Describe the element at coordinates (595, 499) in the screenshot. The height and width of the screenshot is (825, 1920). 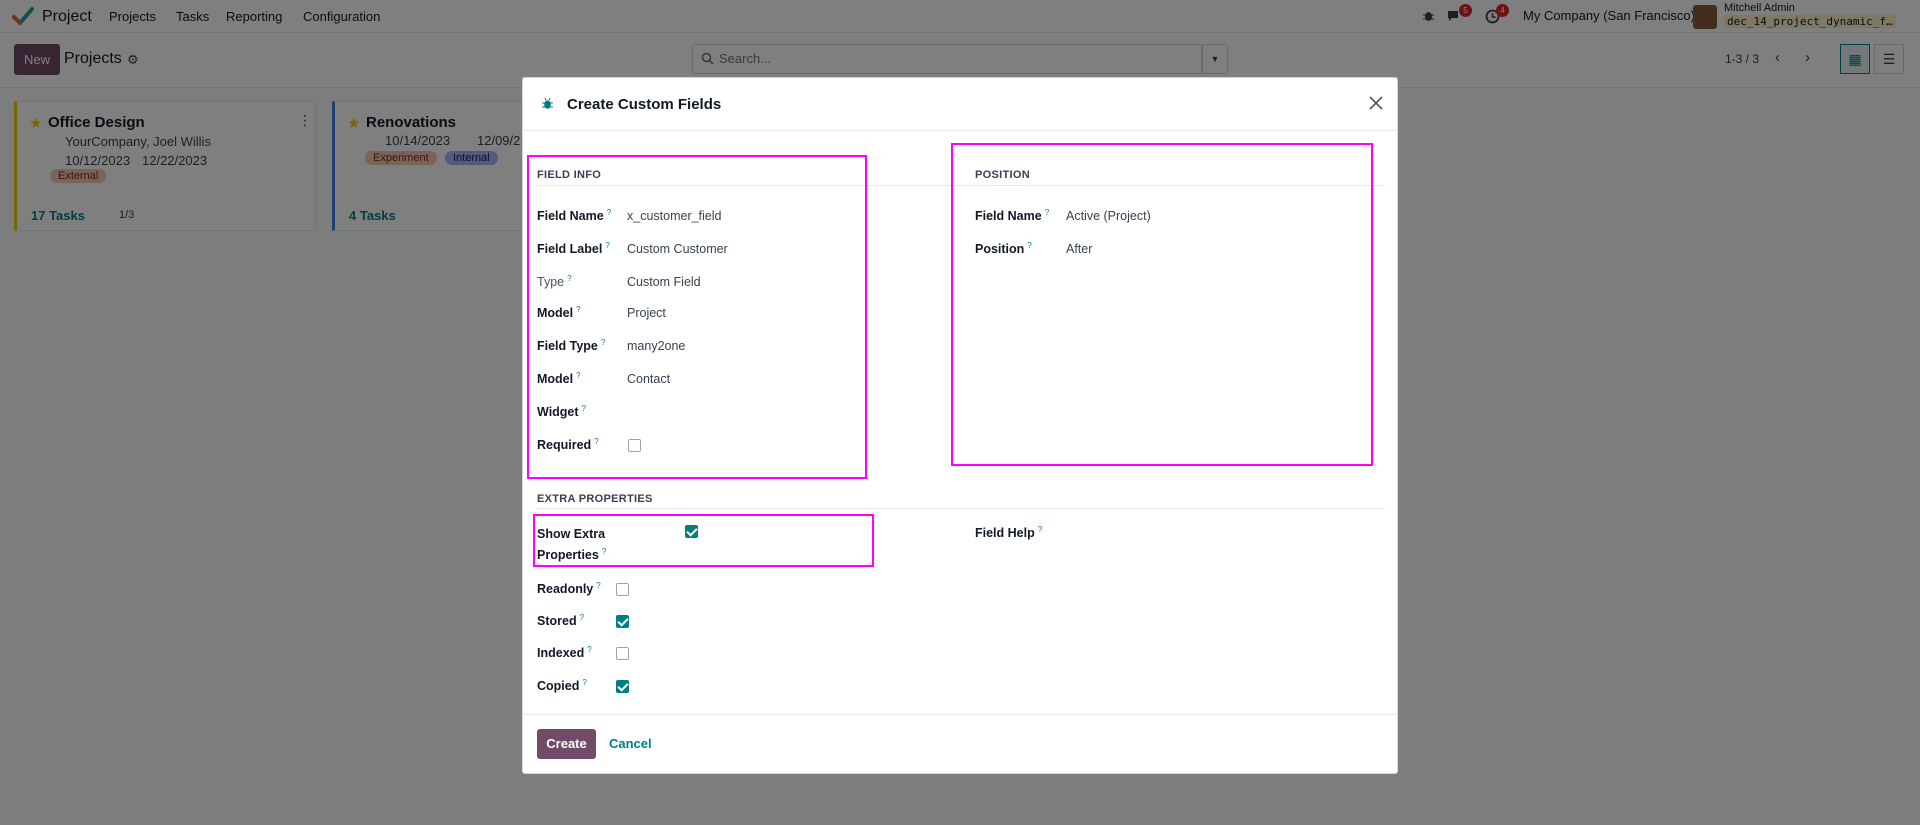
I see `extra-properties-heading: EXTRA PROPERTIES` at that location.